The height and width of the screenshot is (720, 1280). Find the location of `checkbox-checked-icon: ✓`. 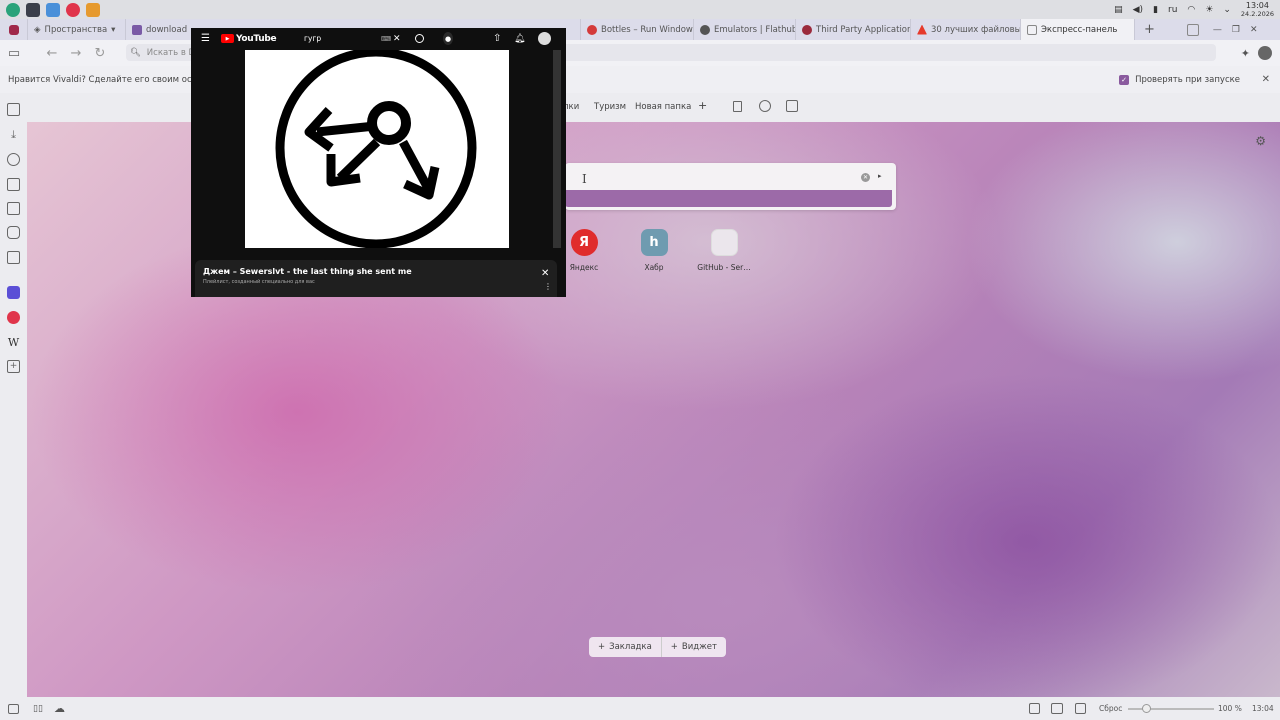

checkbox-checked-icon: ✓ is located at coordinates (1124, 79).